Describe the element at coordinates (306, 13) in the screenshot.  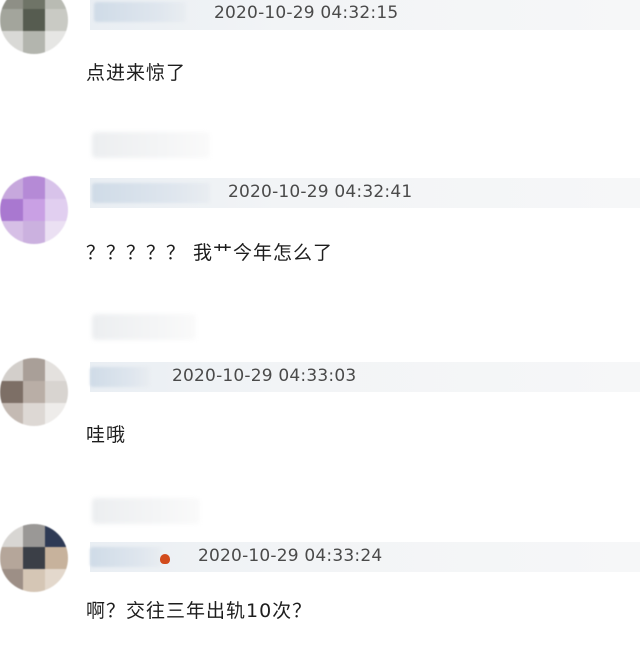
I see `comment-timestamp: 2020-10-29 04:32:15` at that location.